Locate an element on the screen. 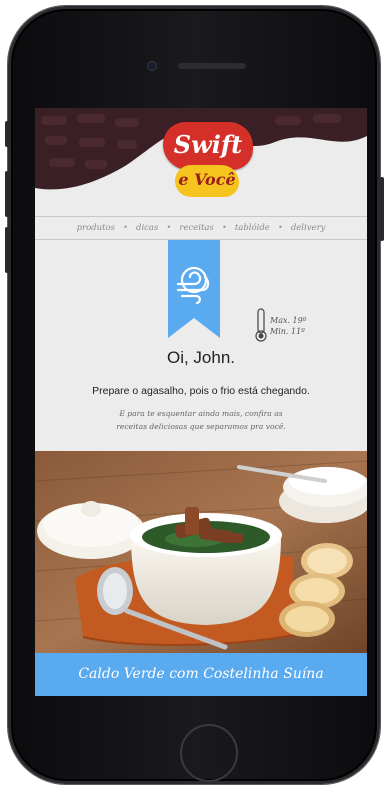 The image size is (387, 788). header: Swift e Você is located at coordinates (201, 162).